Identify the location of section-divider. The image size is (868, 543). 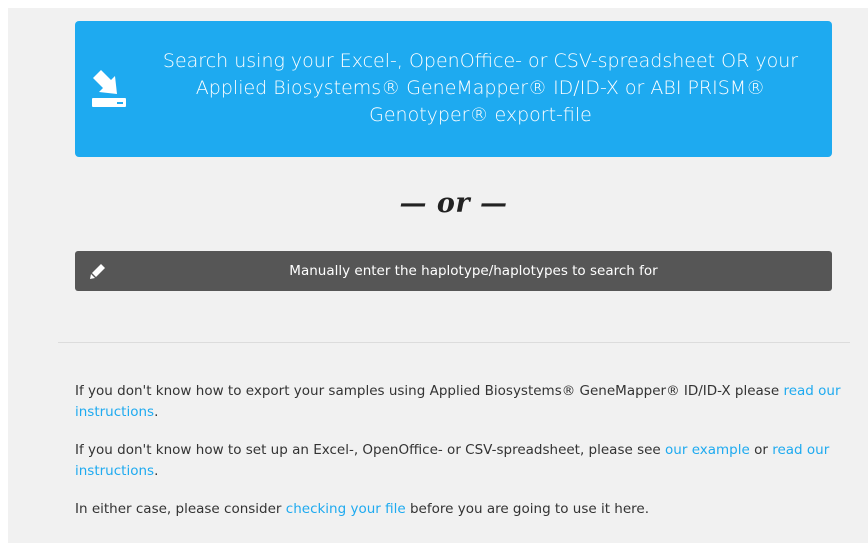
(454, 342).